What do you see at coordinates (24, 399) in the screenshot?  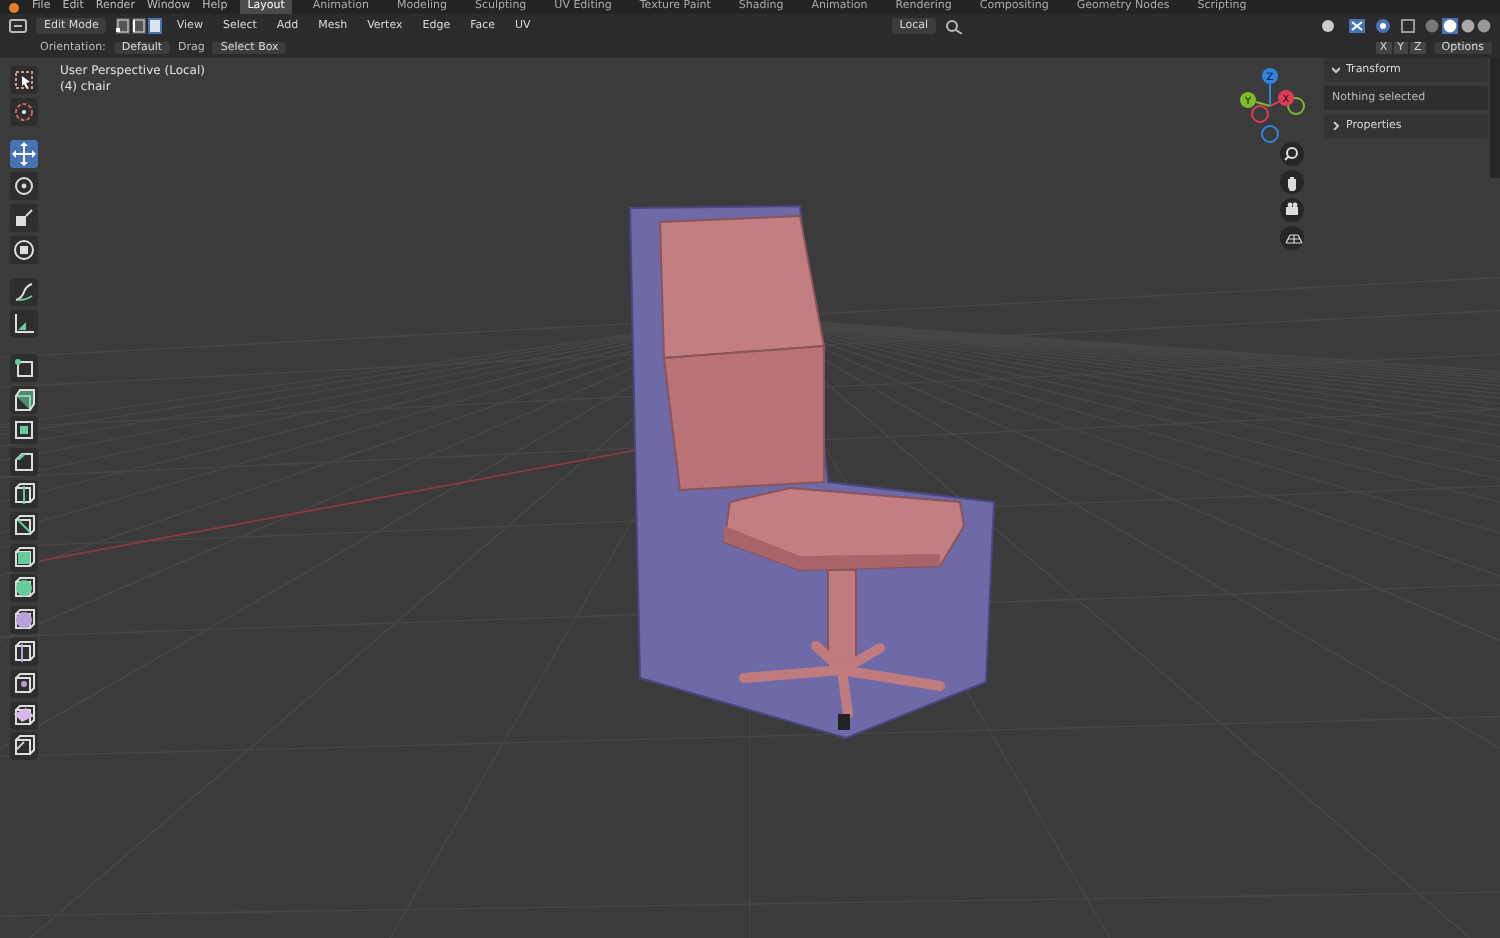 I see `extrude-tool-button` at bounding box center [24, 399].